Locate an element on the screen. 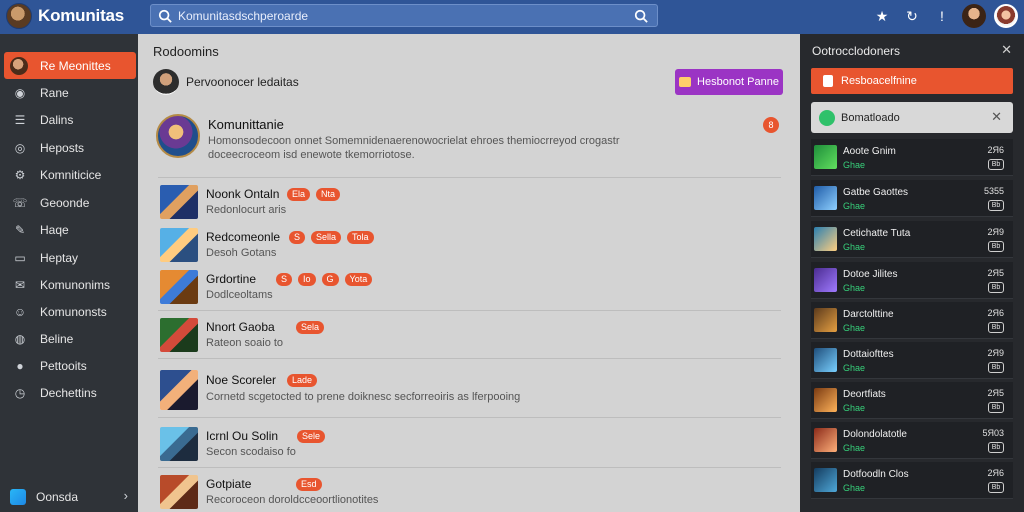 Image resolution: width=1024 pixels, height=512 pixels. list-item: Dottaiofttes Ghae 2Я9 Bb is located at coordinates (912, 360).